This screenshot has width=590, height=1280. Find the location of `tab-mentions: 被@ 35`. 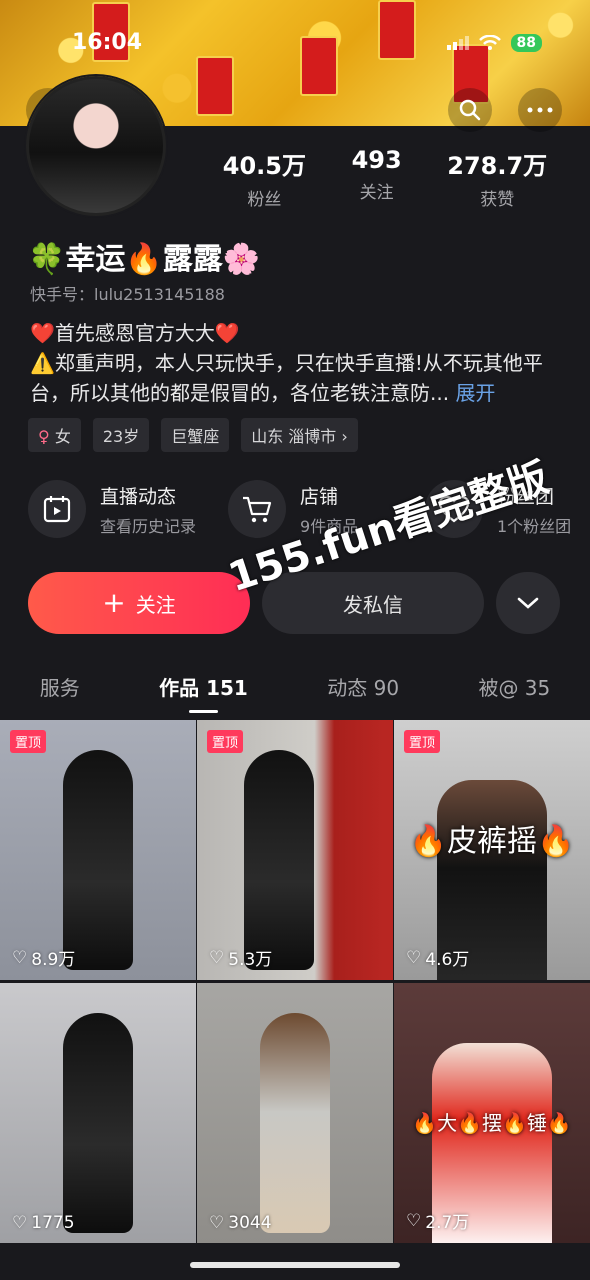

tab-mentions: 被@ 35 is located at coordinates (514, 686).